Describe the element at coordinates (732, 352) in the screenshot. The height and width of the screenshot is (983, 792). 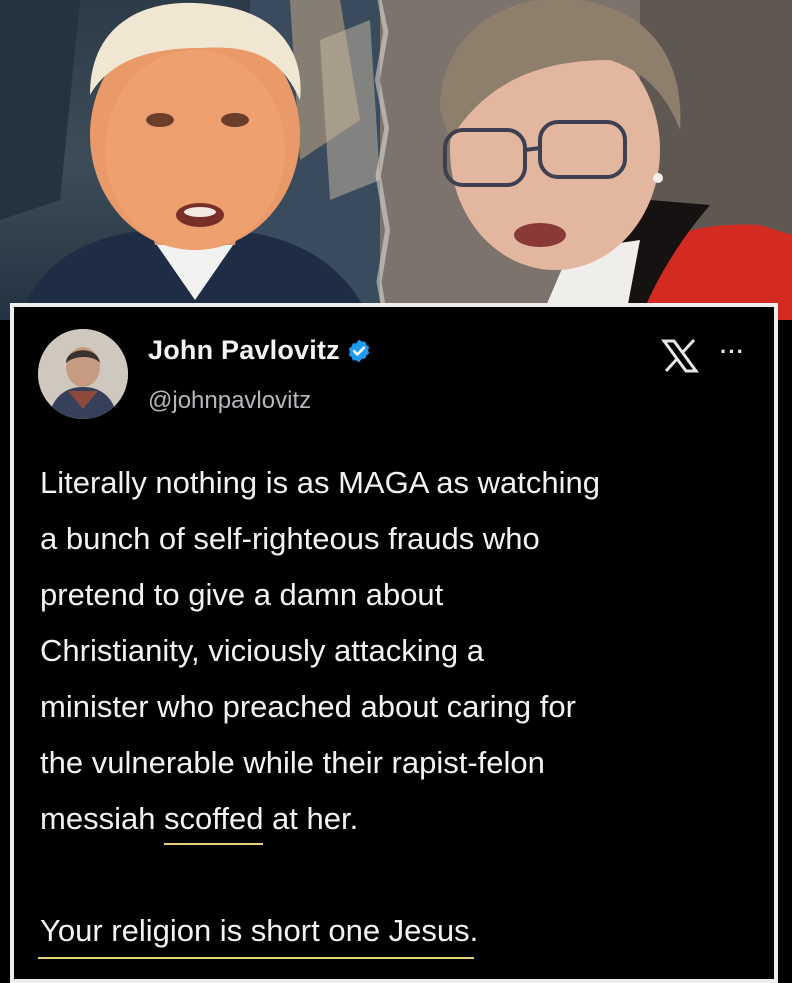
I see `more-options-icon: ···` at that location.